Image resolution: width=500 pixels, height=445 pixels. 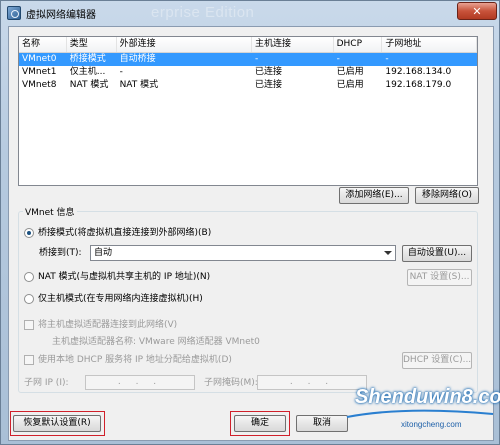 I want to click on column-header-external: 外部连接, so click(x=184, y=44).